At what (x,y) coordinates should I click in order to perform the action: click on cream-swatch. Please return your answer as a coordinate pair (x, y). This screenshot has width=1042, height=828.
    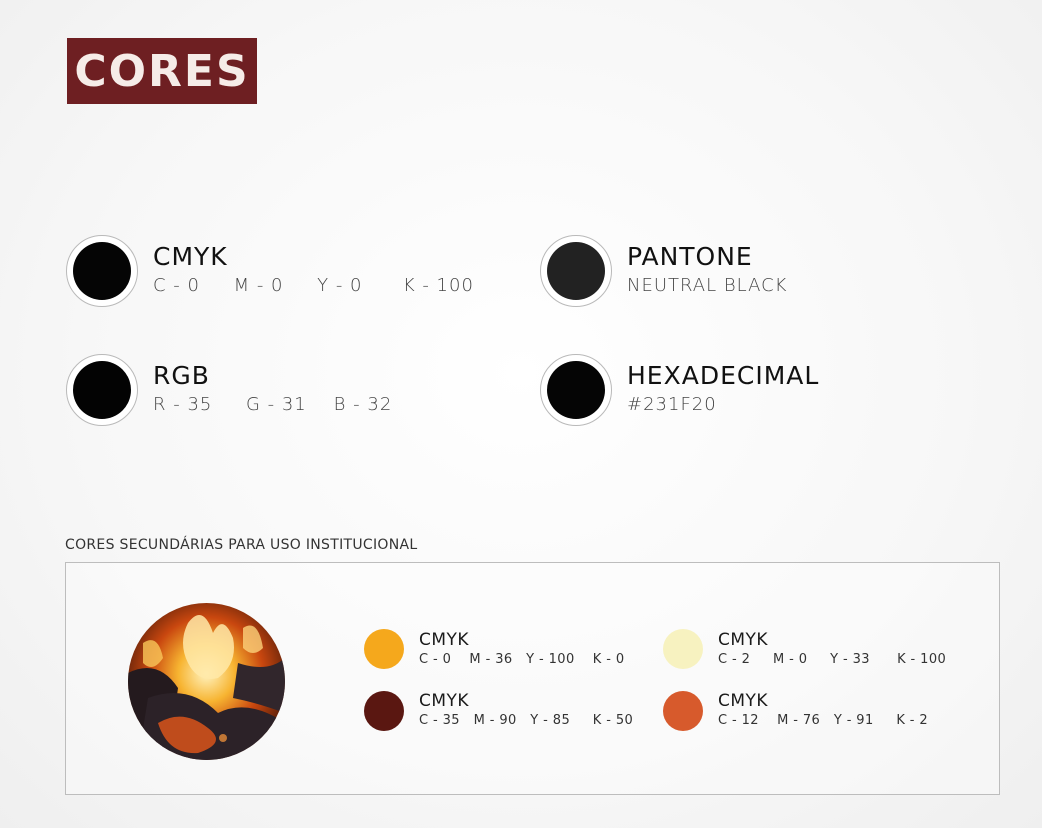
    Looking at the image, I should click on (683, 649).